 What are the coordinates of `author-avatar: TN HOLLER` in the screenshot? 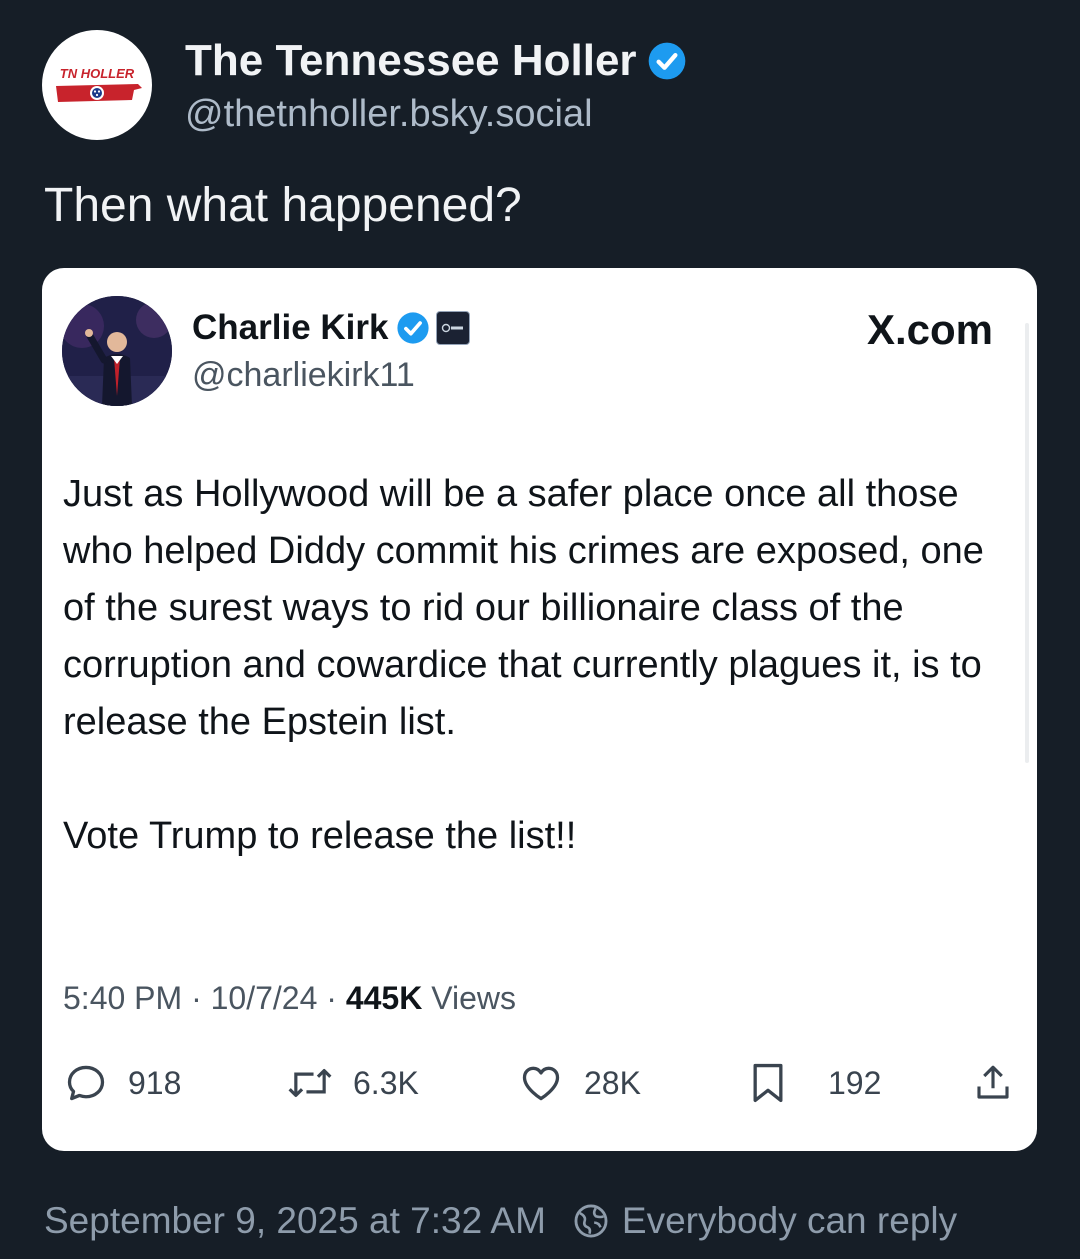 It's located at (97, 85).